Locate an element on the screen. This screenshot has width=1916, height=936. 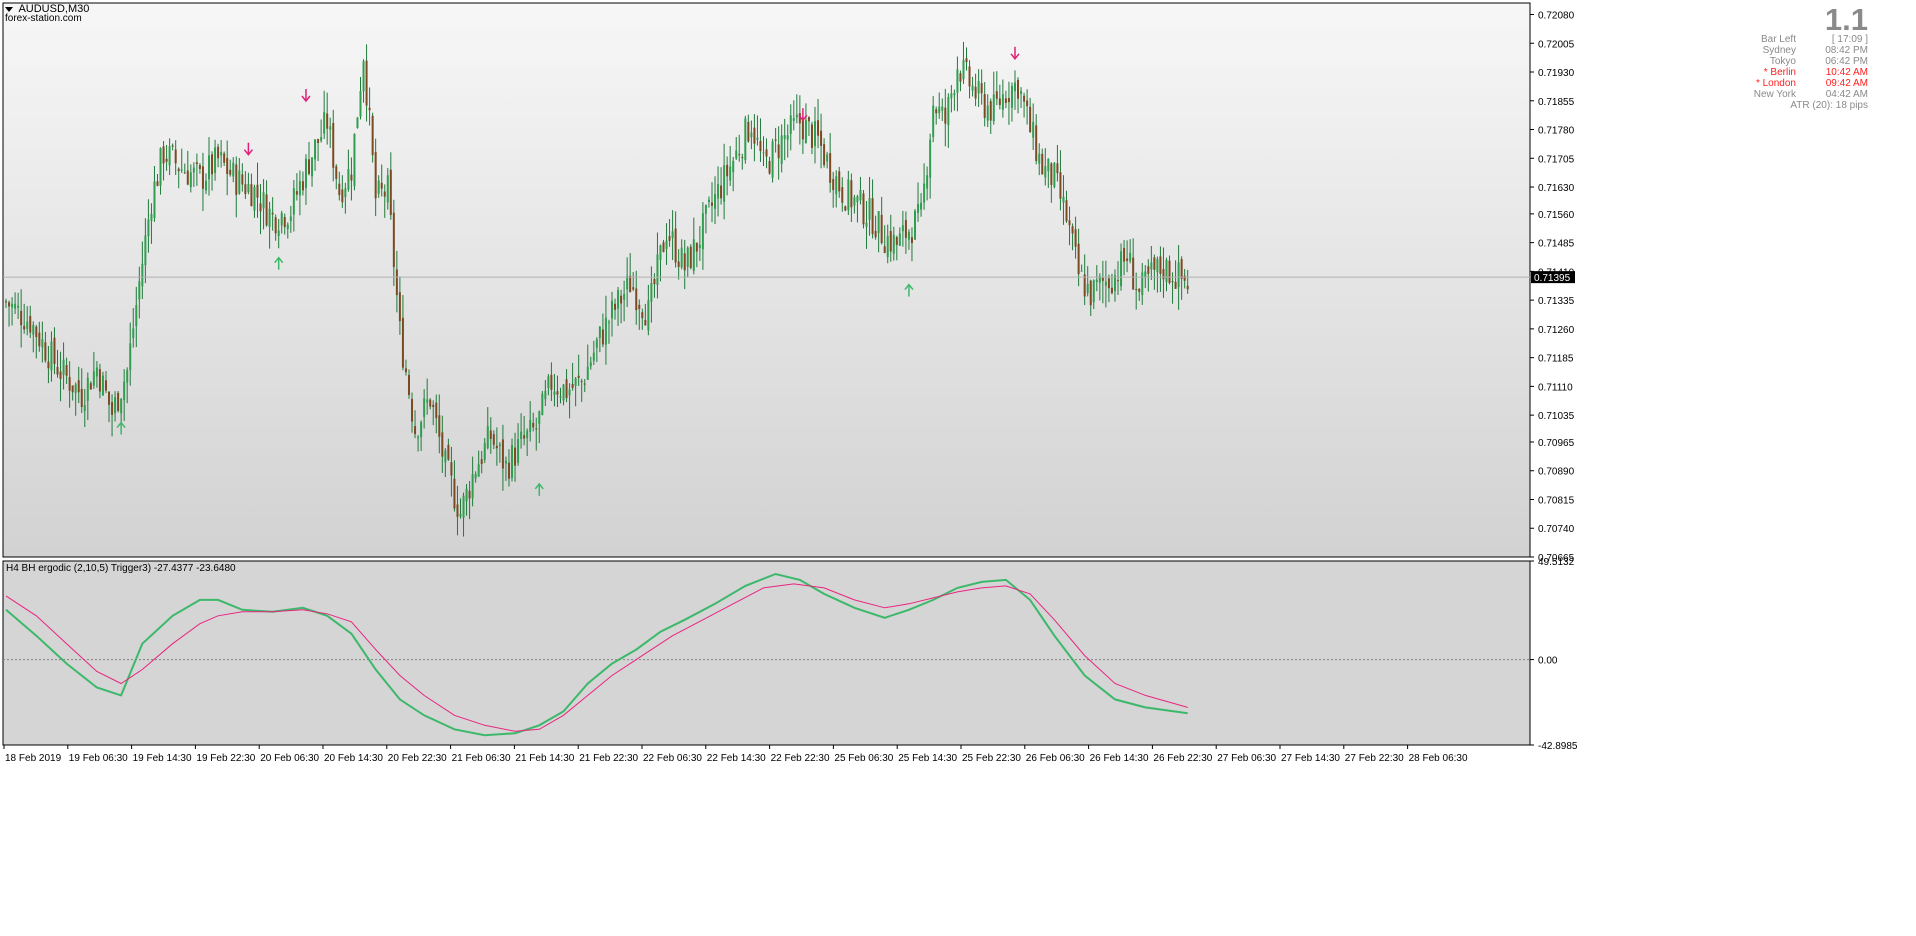
session-label: Tokyo is located at coordinates (1782, 61).